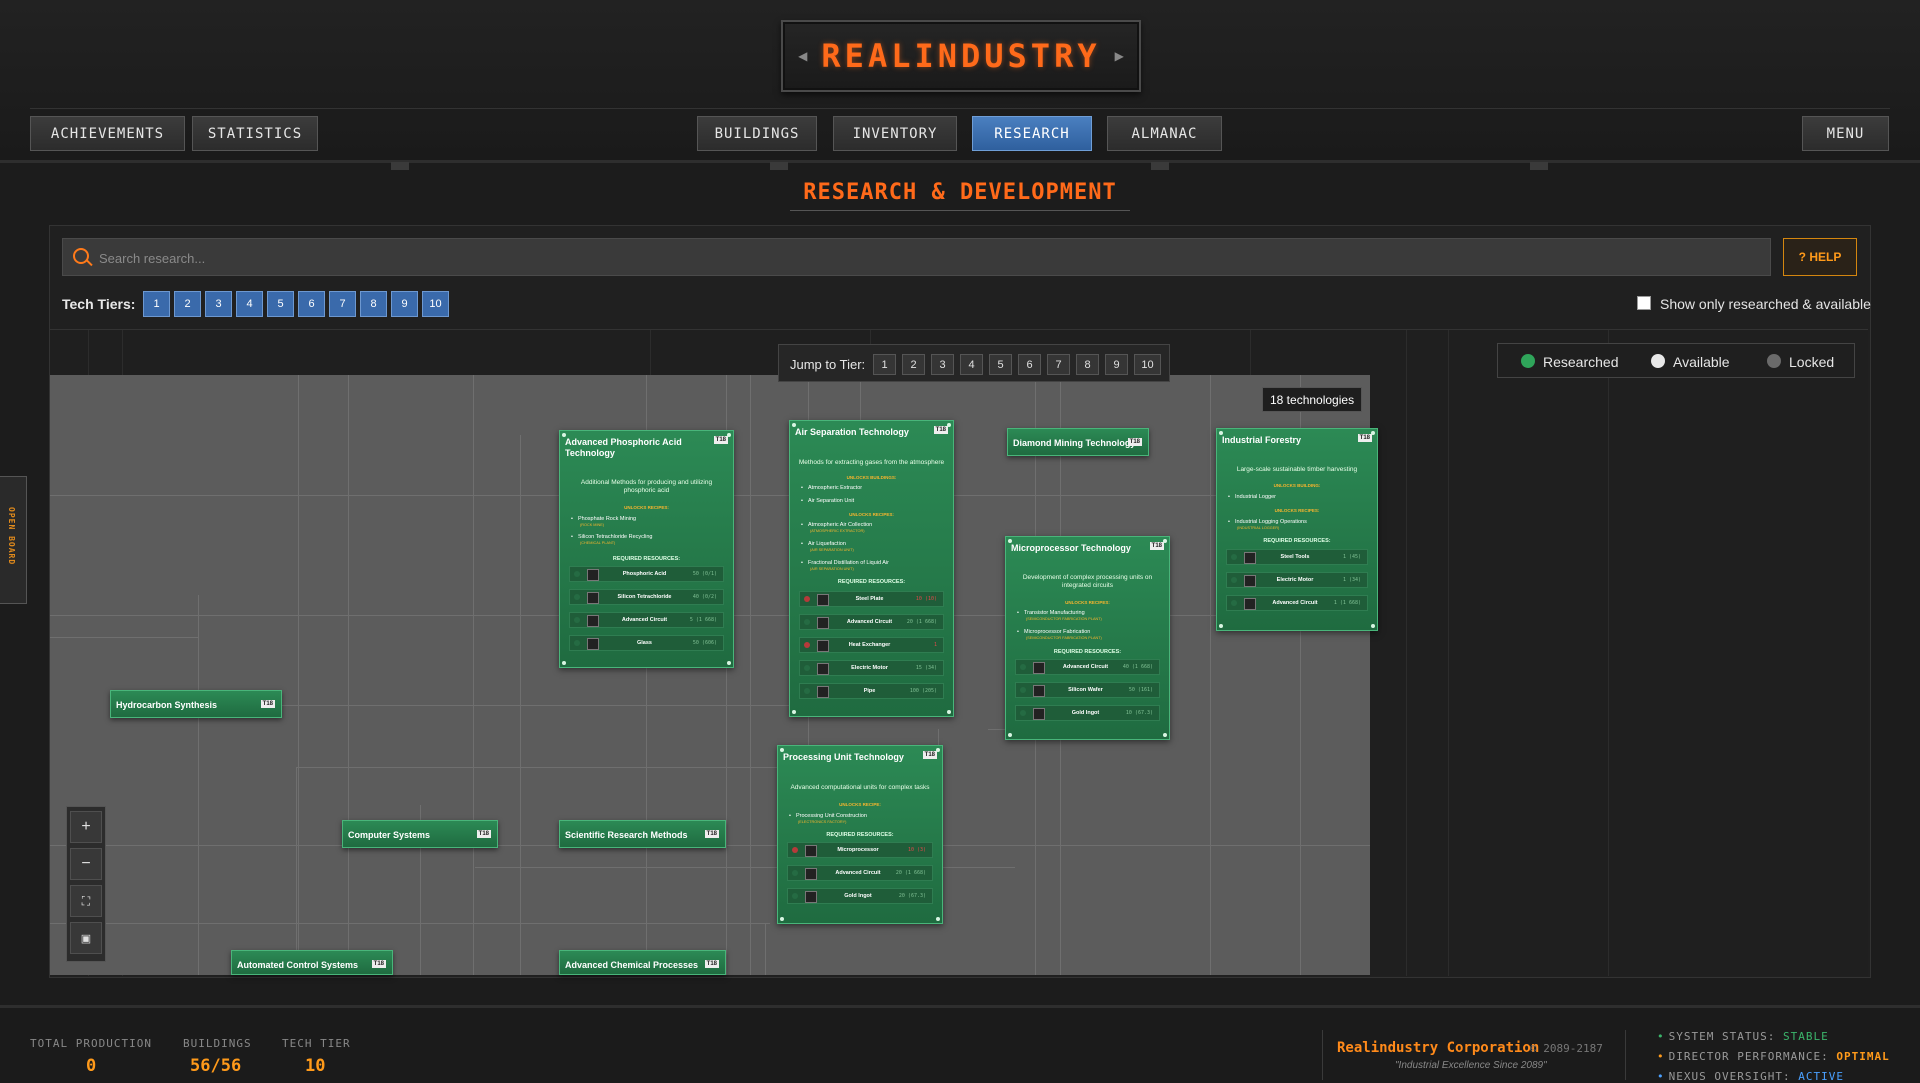 The image size is (1920, 1083). Describe the element at coordinates (646, 597) in the screenshot. I see `resource-row: Silicon Tetrachloride 40 (0/2)` at that location.